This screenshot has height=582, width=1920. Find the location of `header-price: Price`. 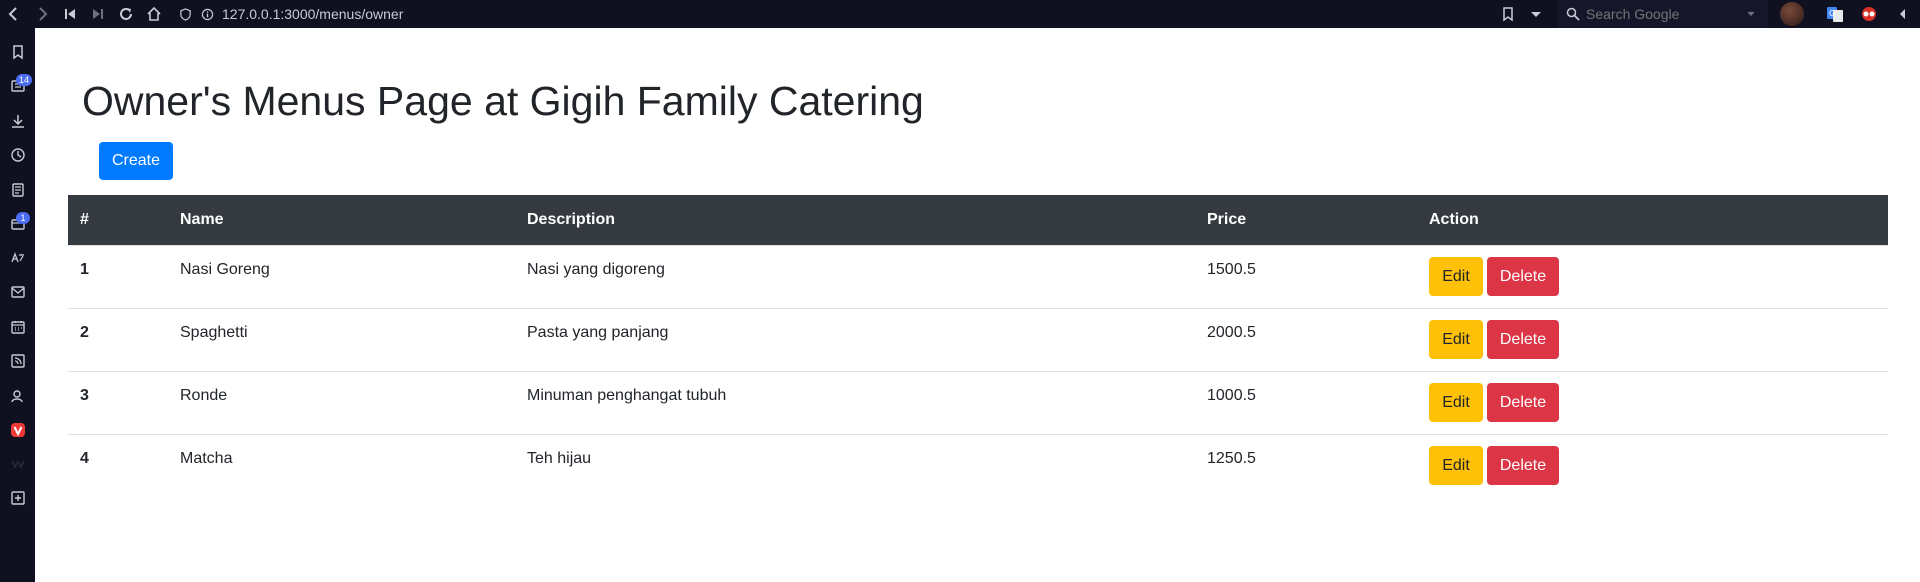

header-price: Price is located at coordinates (1227, 219).